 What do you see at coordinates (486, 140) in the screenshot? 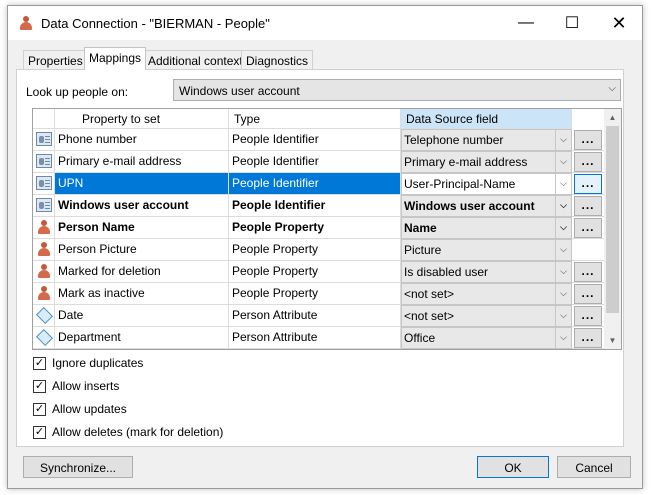
I see `source-field-dropdown: Telephone number ⌵` at bounding box center [486, 140].